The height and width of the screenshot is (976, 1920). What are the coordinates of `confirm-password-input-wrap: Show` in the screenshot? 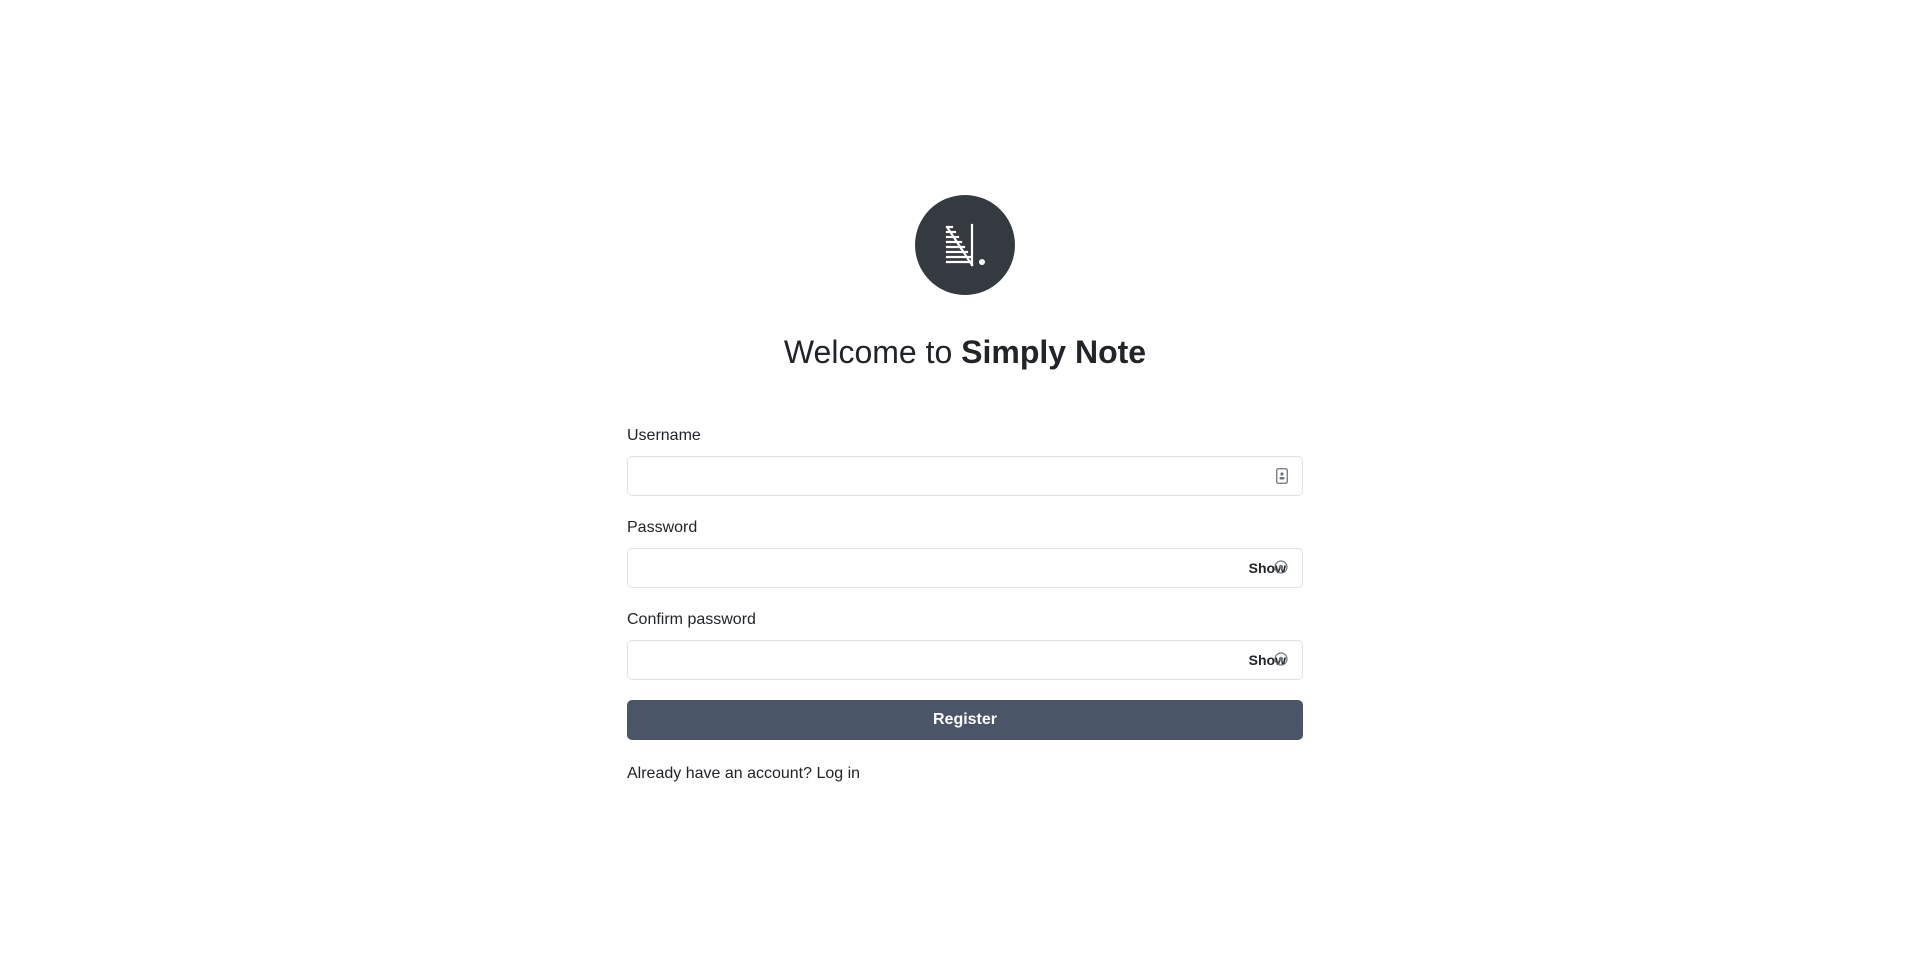 It's located at (965, 660).